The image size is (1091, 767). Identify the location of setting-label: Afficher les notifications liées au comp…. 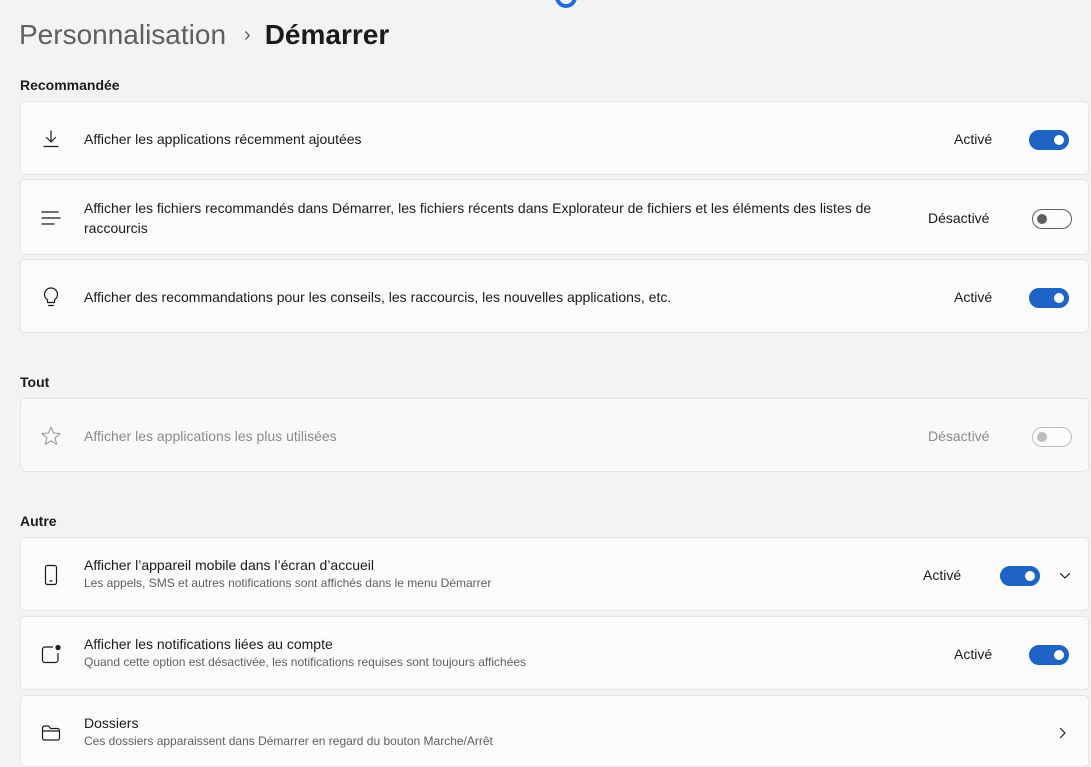
(208, 644).